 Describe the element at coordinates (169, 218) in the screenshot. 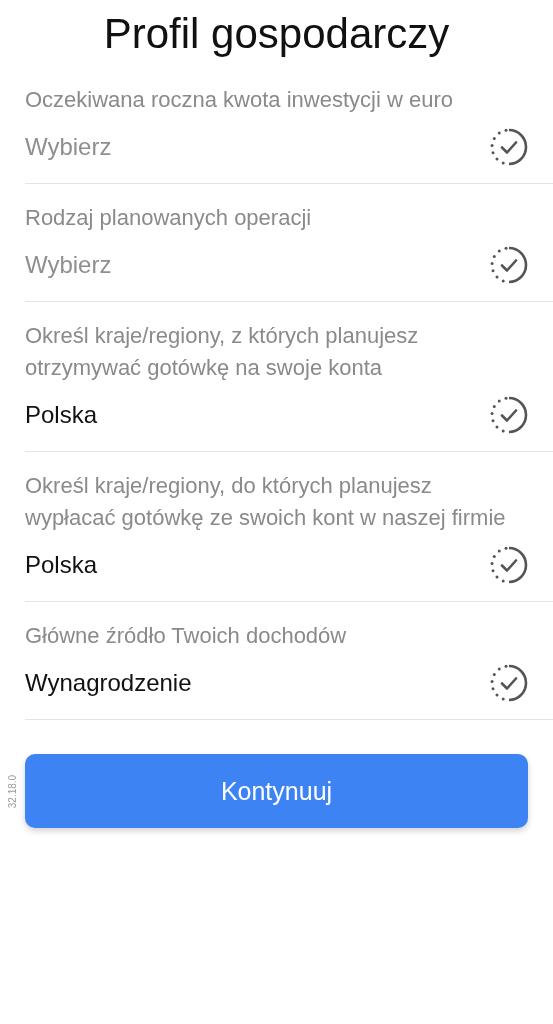

I see `field-label: Rodzaj planowanych operacji` at that location.